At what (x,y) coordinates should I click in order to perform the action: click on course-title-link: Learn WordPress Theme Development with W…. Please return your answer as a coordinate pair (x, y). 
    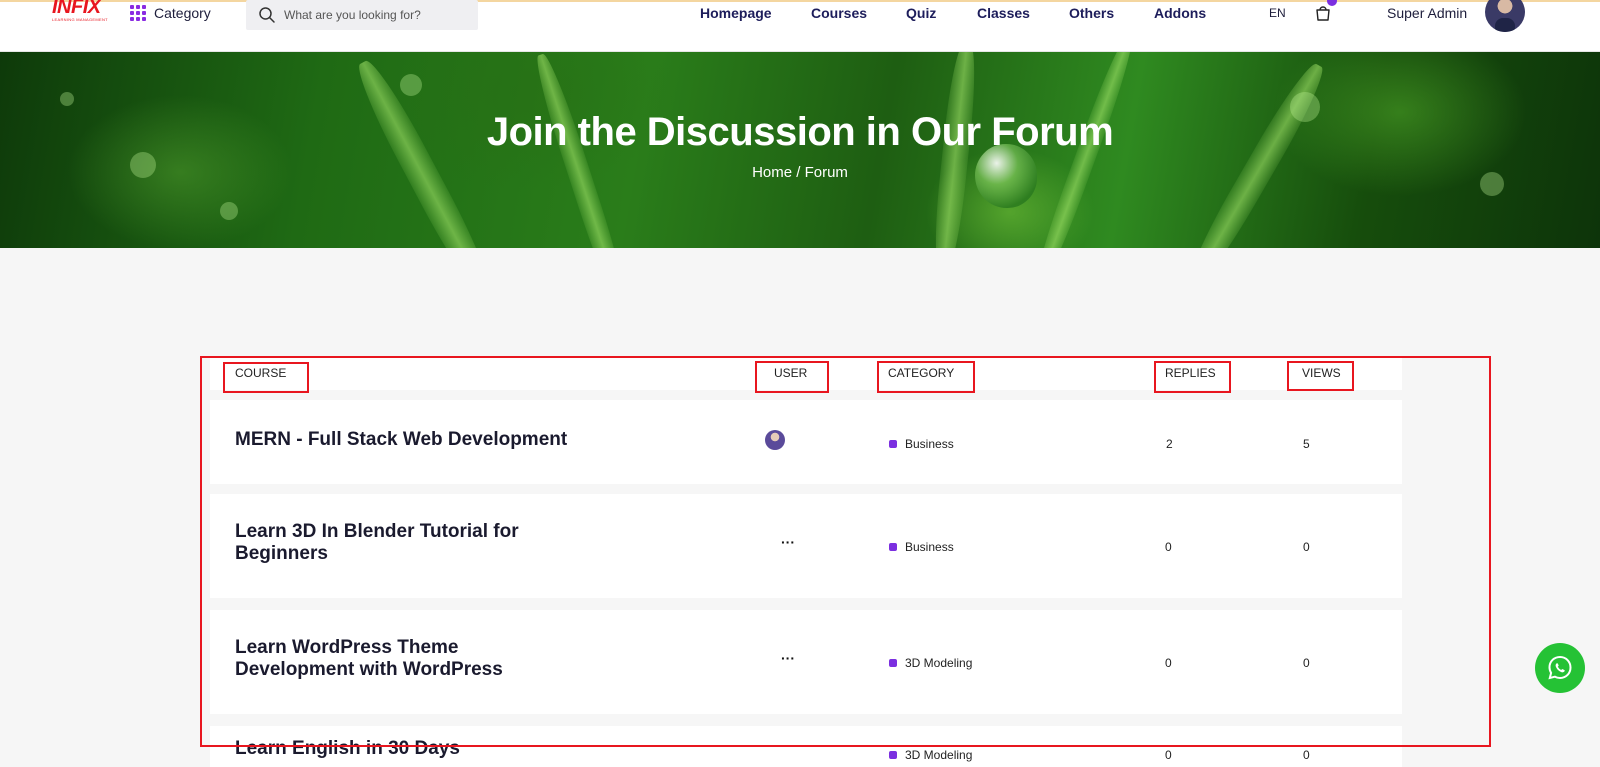
    Looking at the image, I should click on (385, 659).